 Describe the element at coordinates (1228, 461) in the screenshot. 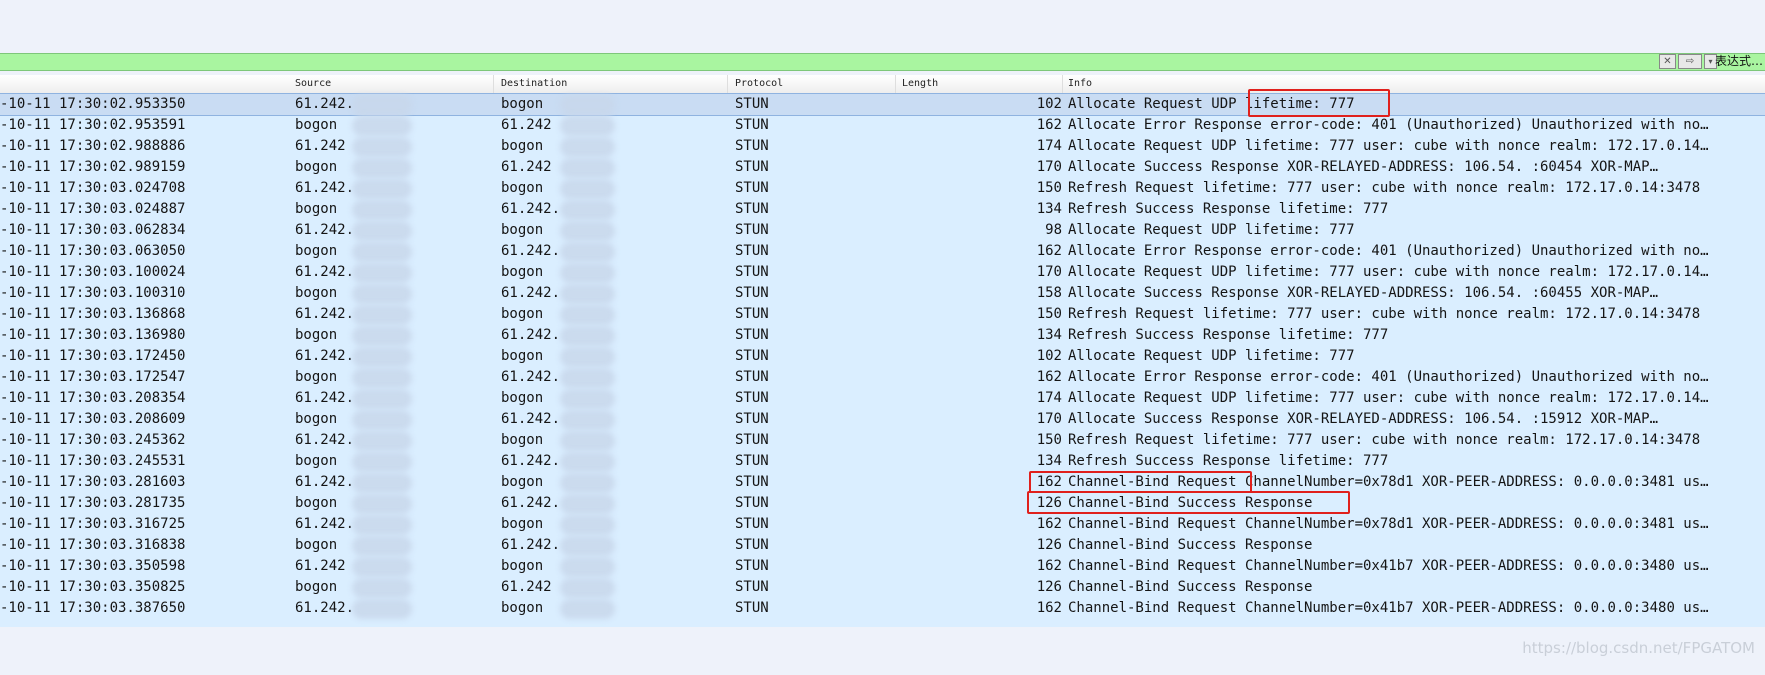

I see `packet-info: Refresh Success Response lifetime: 777` at that location.